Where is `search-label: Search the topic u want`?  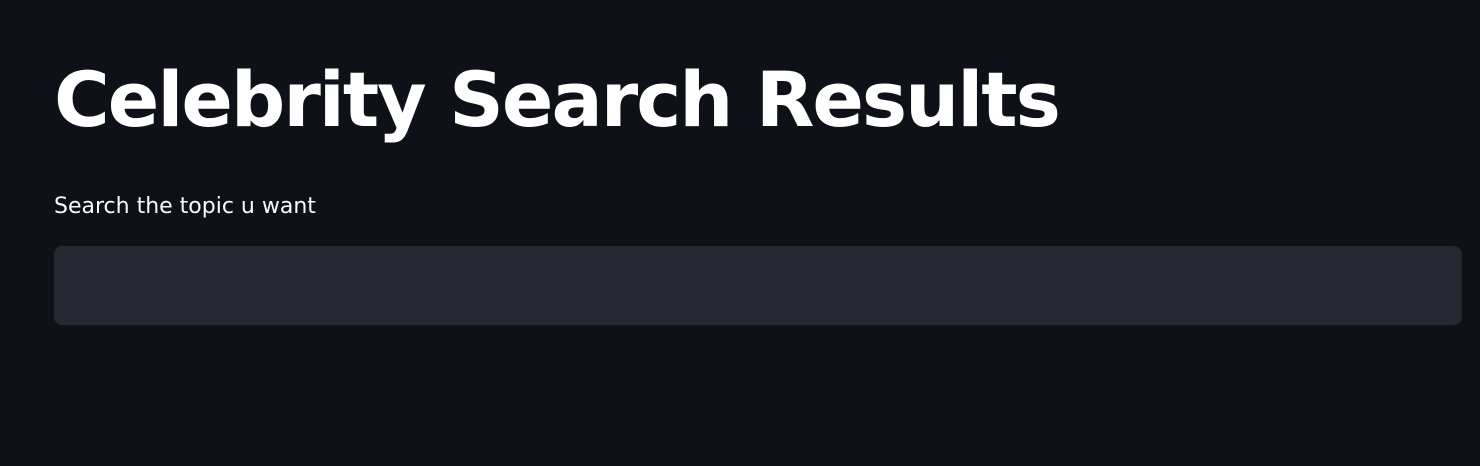
search-label: Search the topic u want is located at coordinates (185, 206).